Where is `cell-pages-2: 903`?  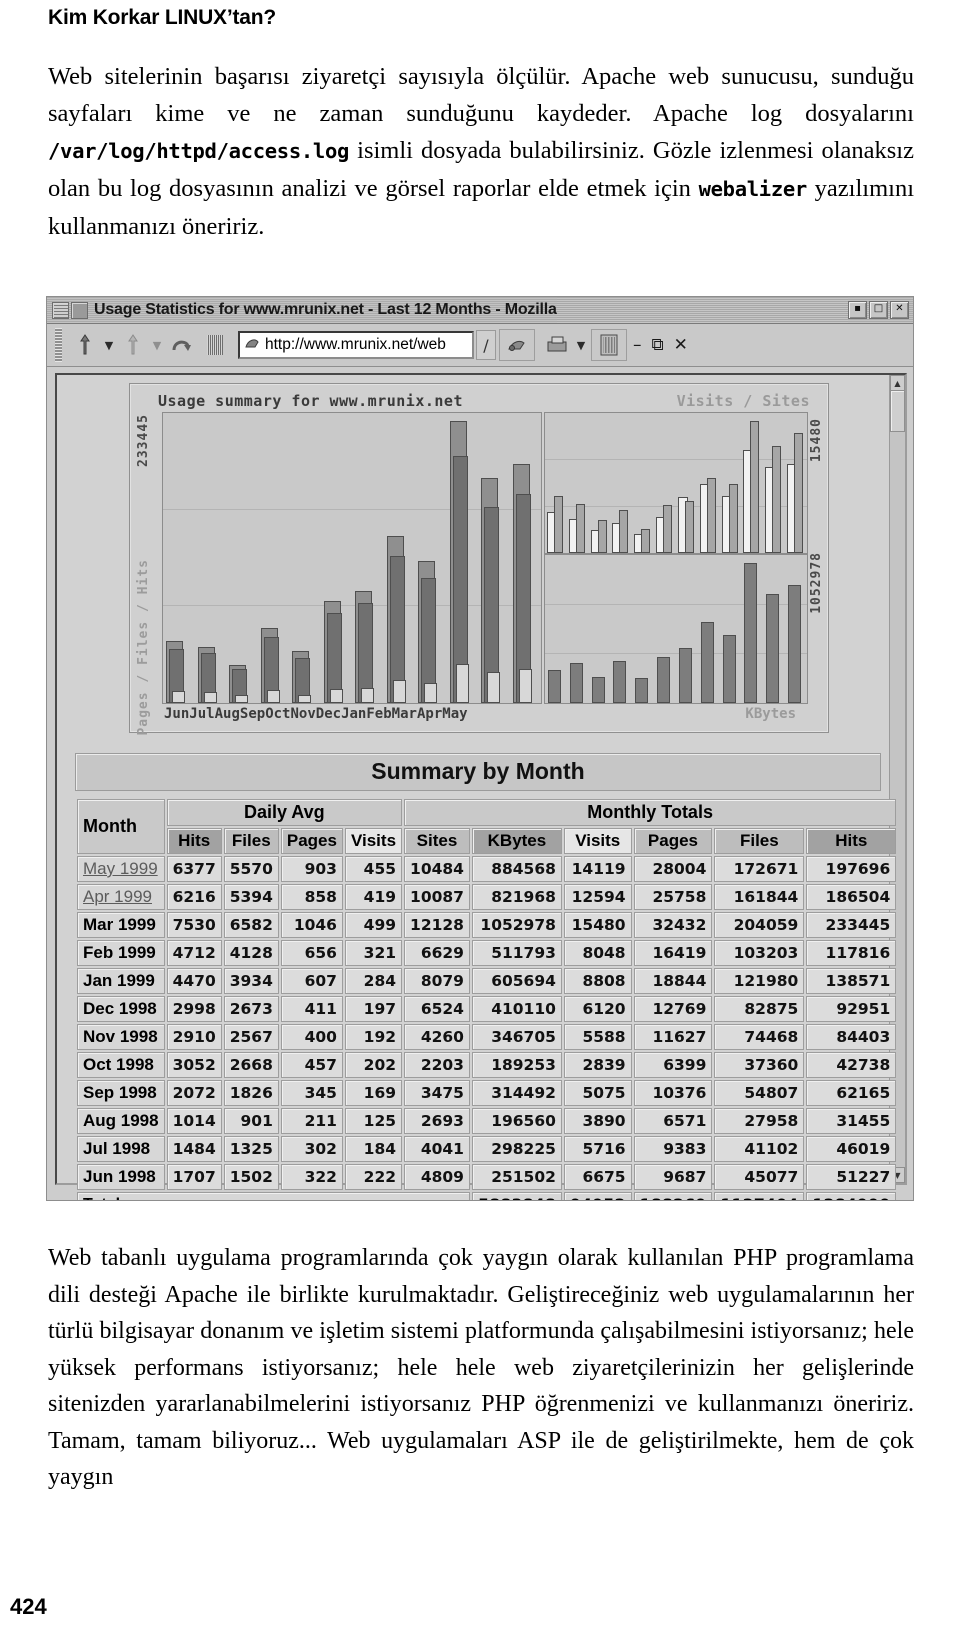 cell-pages-2: 903 is located at coordinates (311, 869).